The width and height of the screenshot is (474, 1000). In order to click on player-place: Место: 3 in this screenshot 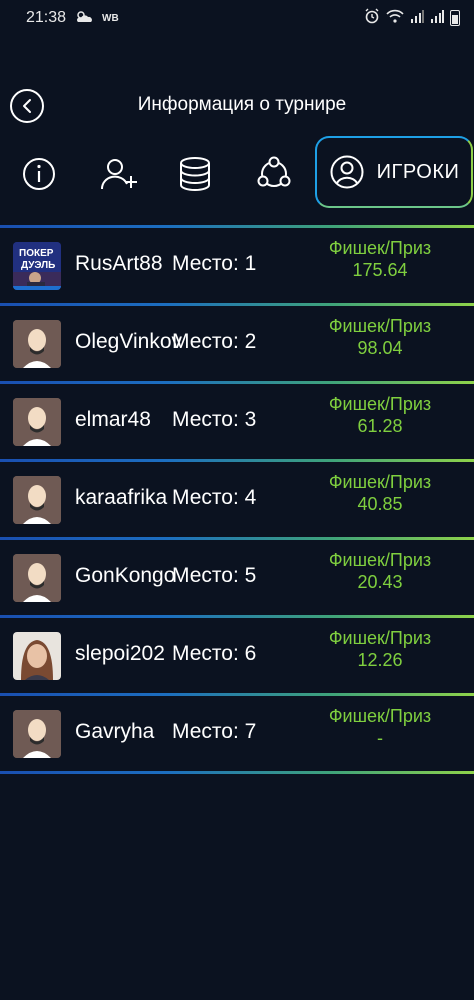, I will do `click(214, 419)`.